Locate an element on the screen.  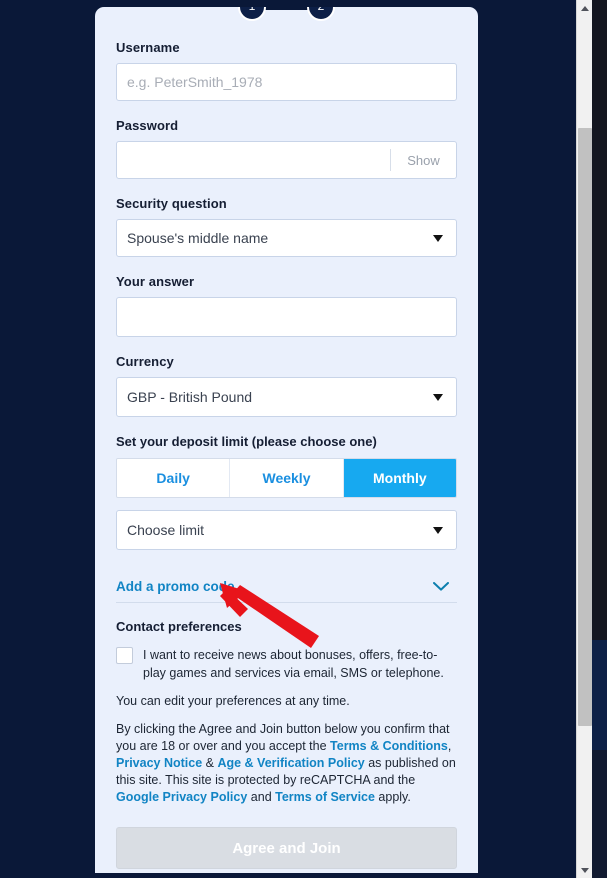
security-question-selected-value: Spouse's middle name is located at coordinates (198, 238).